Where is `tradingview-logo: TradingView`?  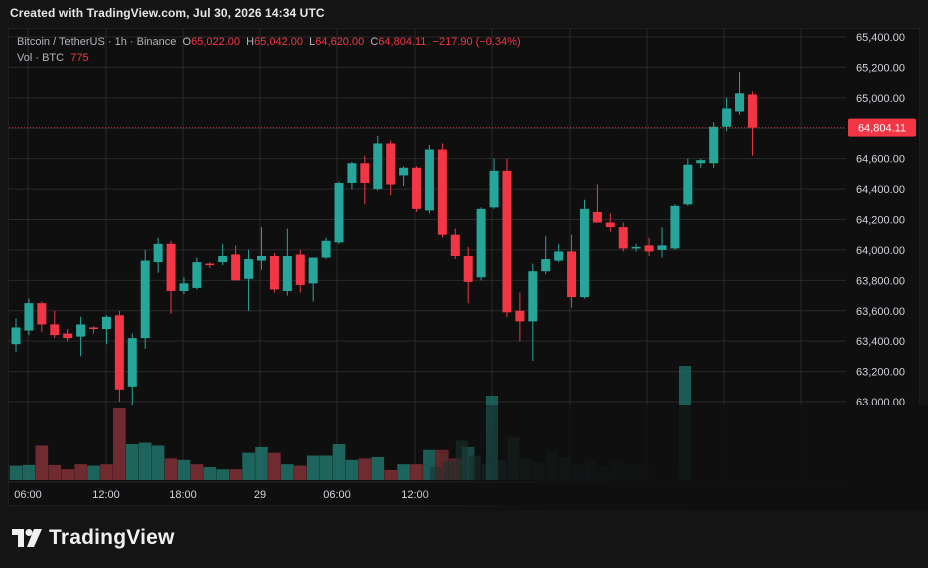
tradingview-logo: TradingView is located at coordinates (93, 538).